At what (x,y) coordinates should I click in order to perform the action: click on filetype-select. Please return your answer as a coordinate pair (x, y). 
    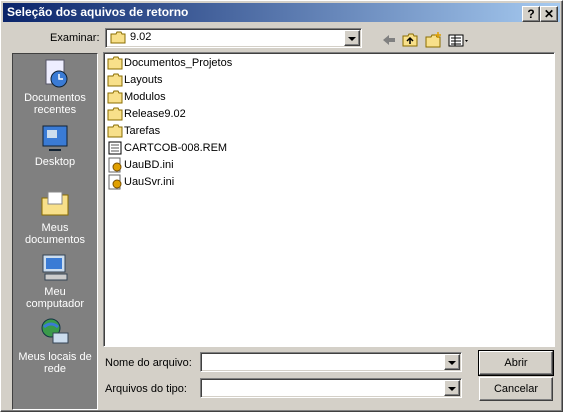
    Looking at the image, I should click on (331, 388).